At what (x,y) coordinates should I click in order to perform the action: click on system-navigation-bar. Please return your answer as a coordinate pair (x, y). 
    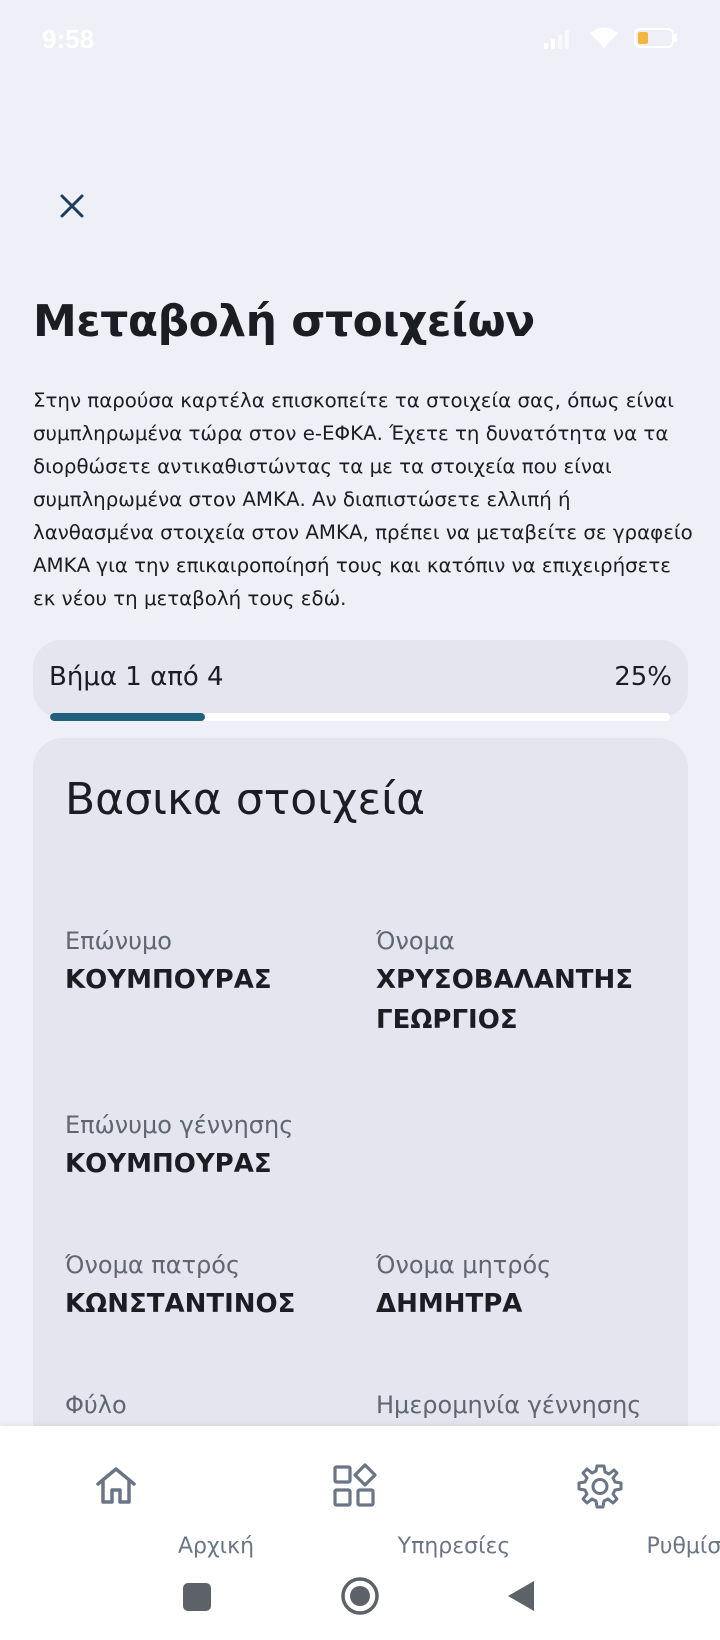
    Looking at the image, I should click on (360, 1595).